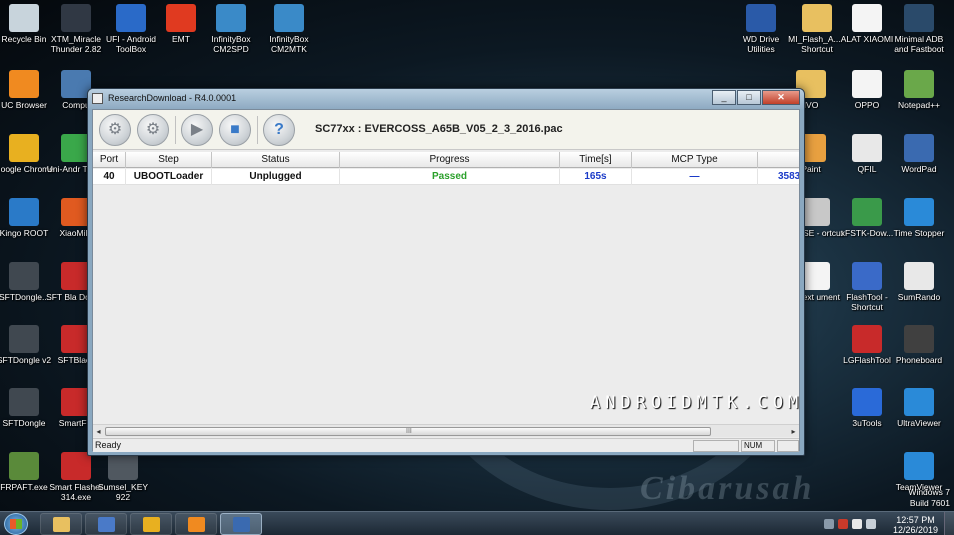 The image size is (954, 535). Describe the element at coordinates (716, 446) in the screenshot. I see `status-pane-empty` at that location.